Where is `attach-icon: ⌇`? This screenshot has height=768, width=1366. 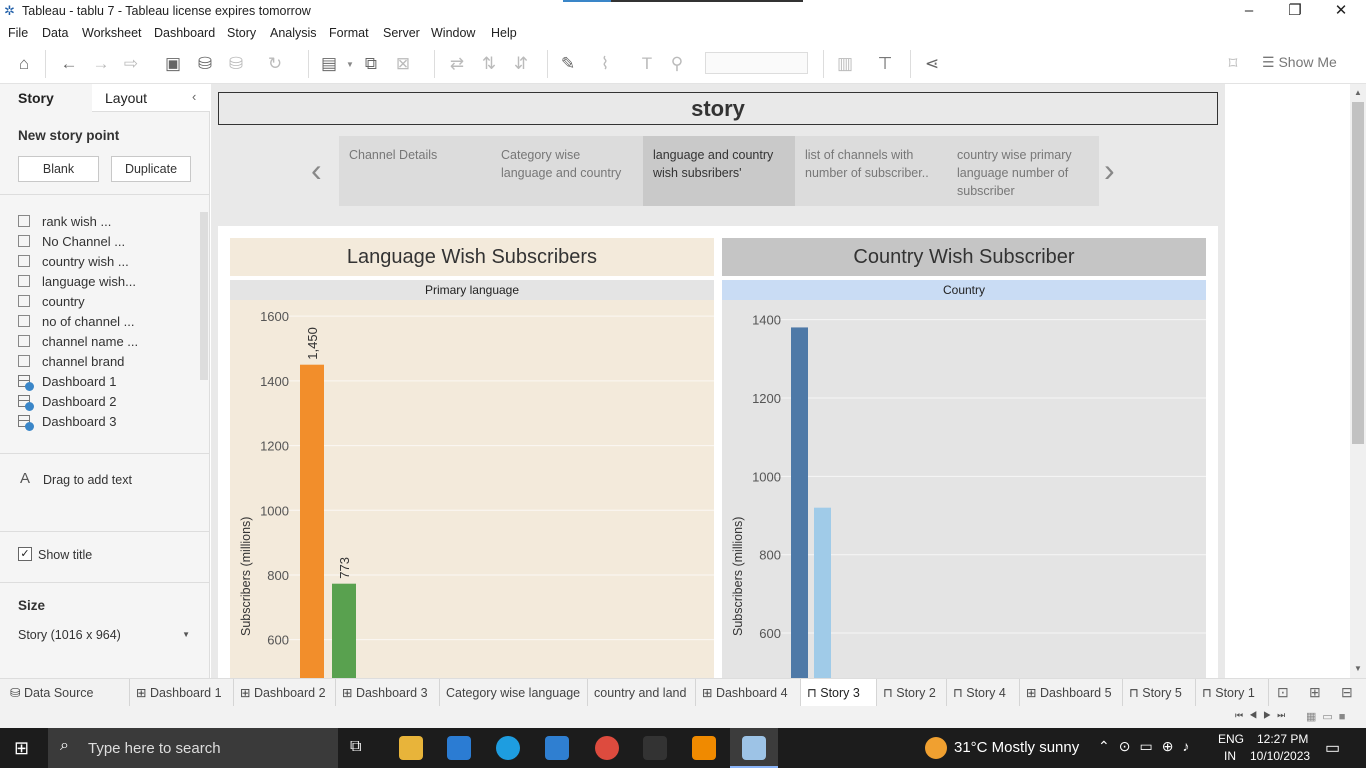 attach-icon: ⌇ is located at coordinates (605, 64).